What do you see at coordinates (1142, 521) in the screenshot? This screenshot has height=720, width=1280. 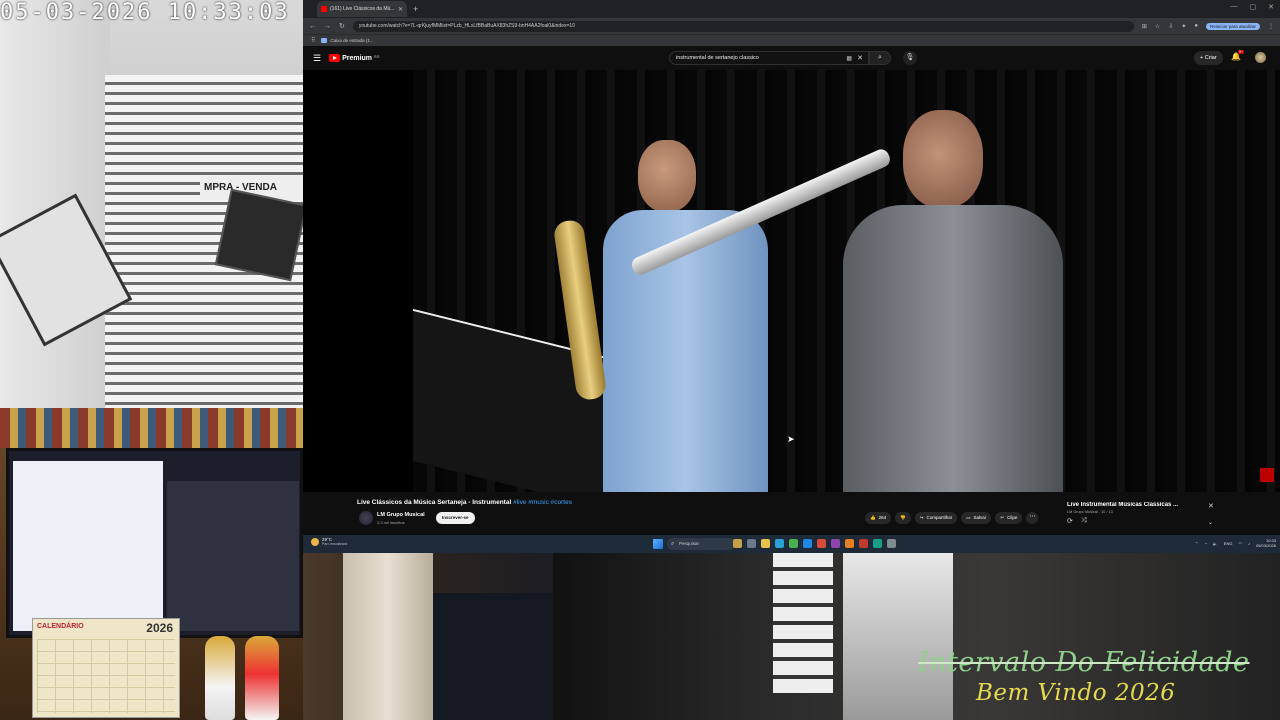 I see `playlist-controls: ⟳ ⤨` at bounding box center [1142, 521].